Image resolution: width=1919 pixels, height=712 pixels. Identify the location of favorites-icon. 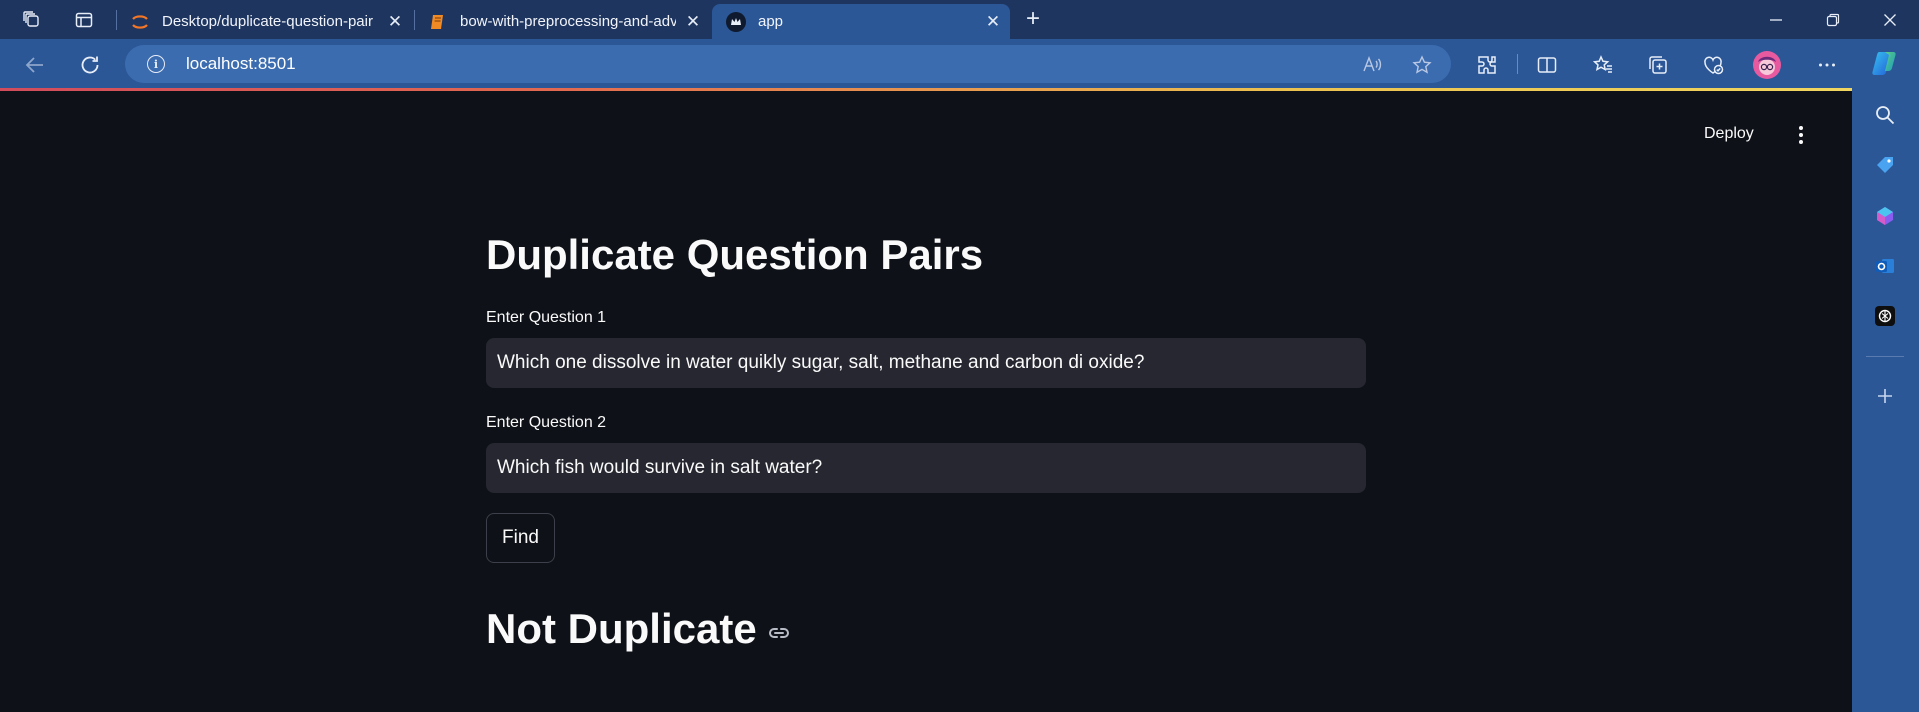
(1603, 65).